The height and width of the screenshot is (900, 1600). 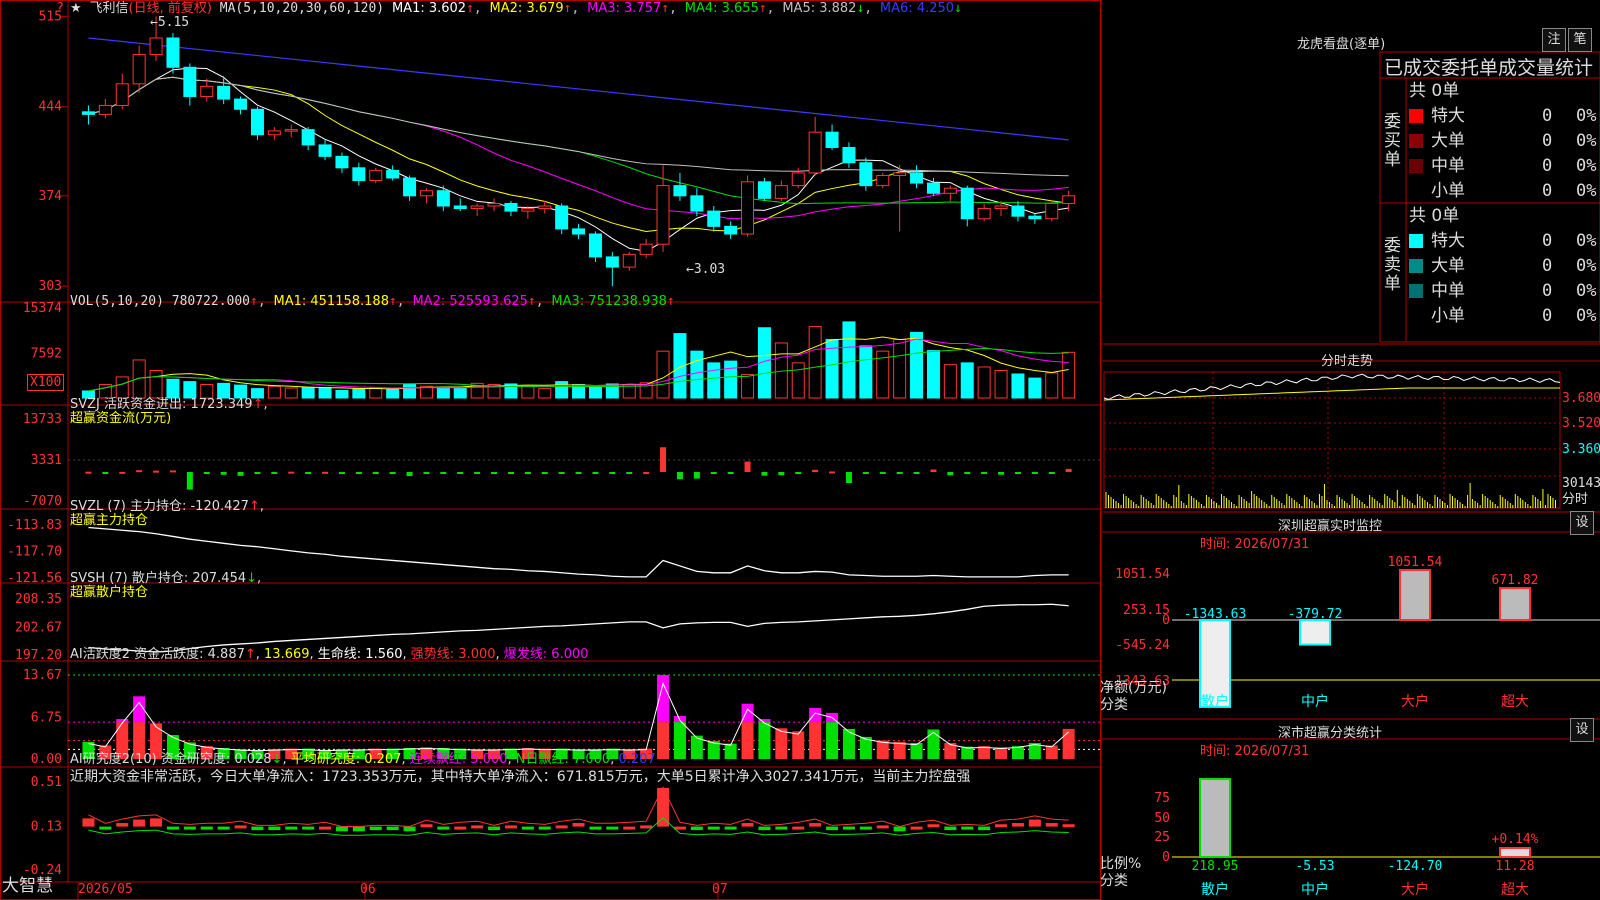 What do you see at coordinates (1547, 116) in the screenshot?
I see `buy-count-0: 0` at bounding box center [1547, 116].